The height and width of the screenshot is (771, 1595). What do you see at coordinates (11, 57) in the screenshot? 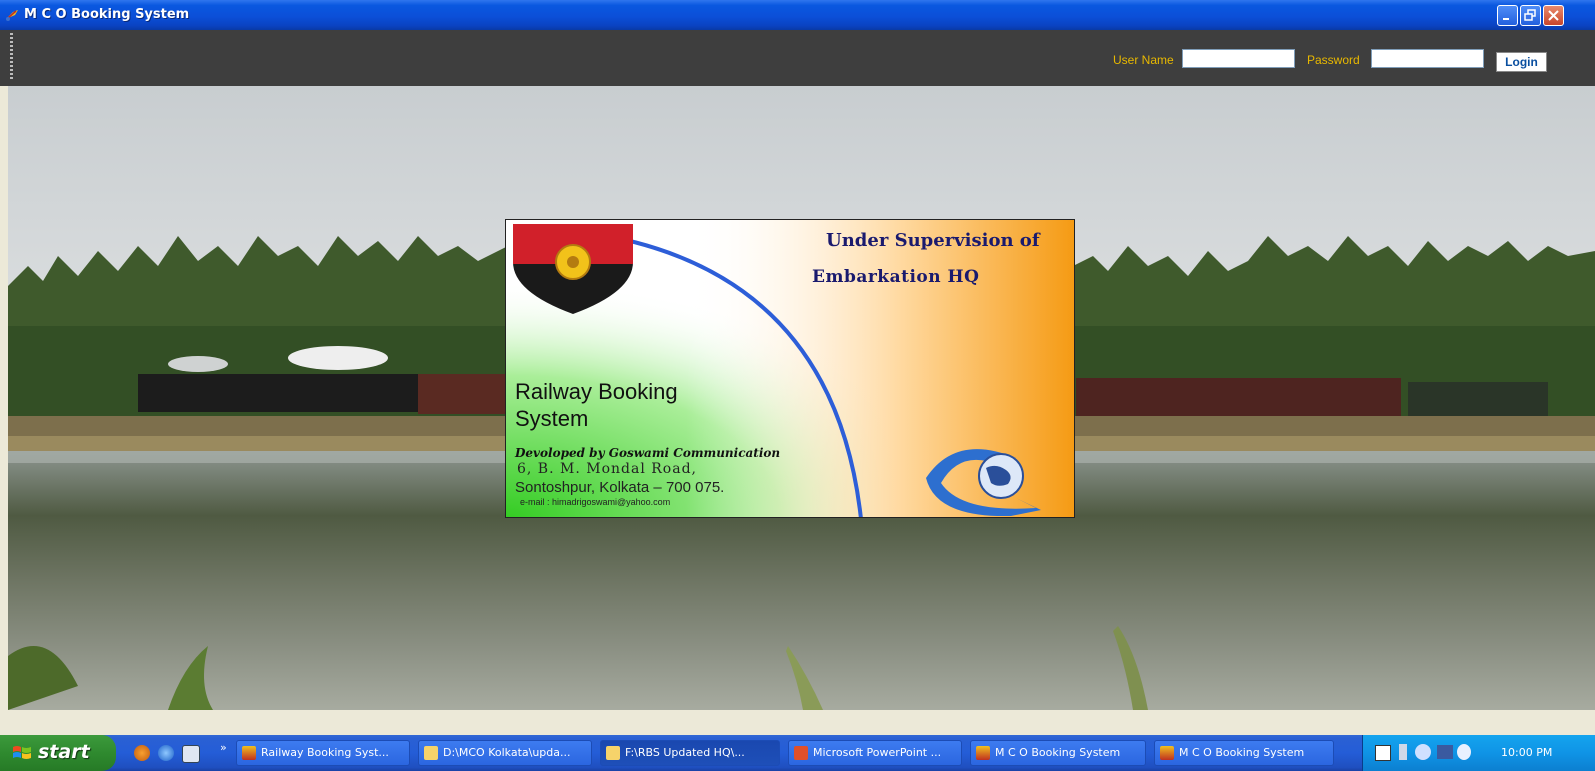
I see `toolbar-grip` at bounding box center [11, 57].